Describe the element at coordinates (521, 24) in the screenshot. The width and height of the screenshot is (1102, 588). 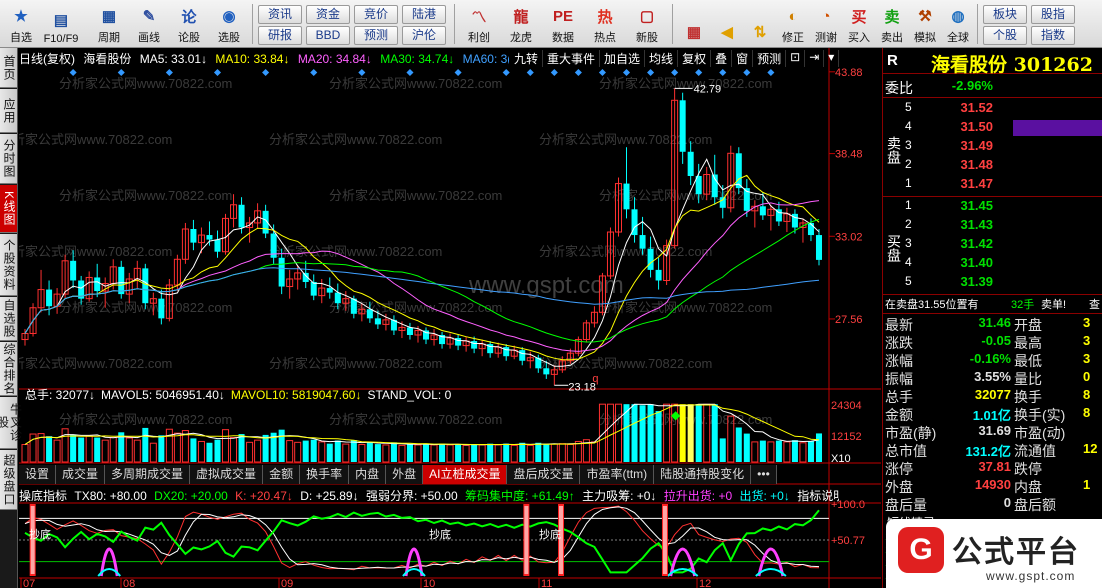
I see `toolbar-btn-dragon: 龍龙虎` at that location.